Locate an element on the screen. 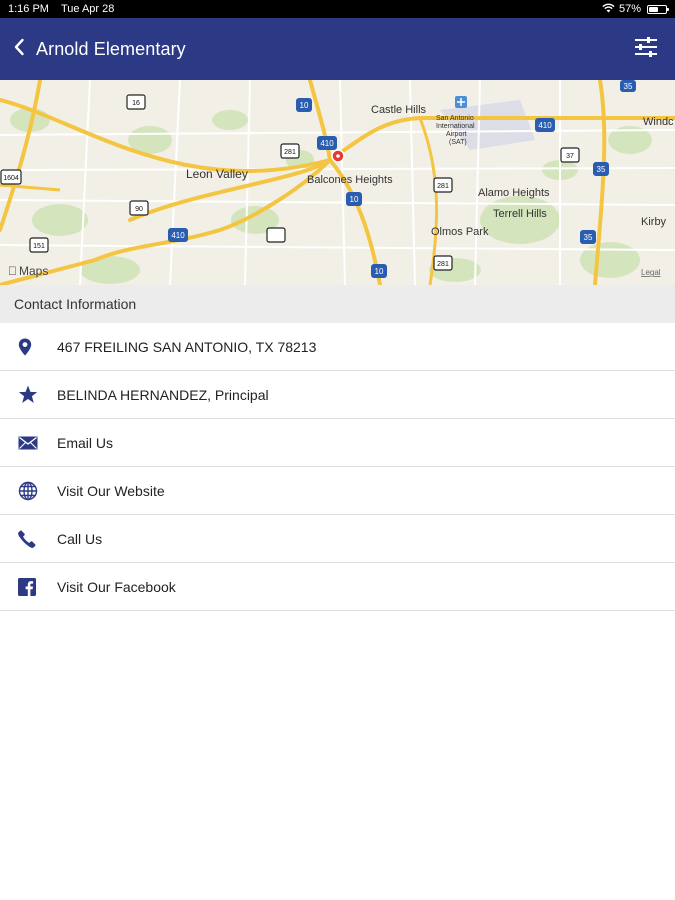 The height and width of the screenshot is (900, 675). contact-label-phone: Call Us is located at coordinates (80, 538).